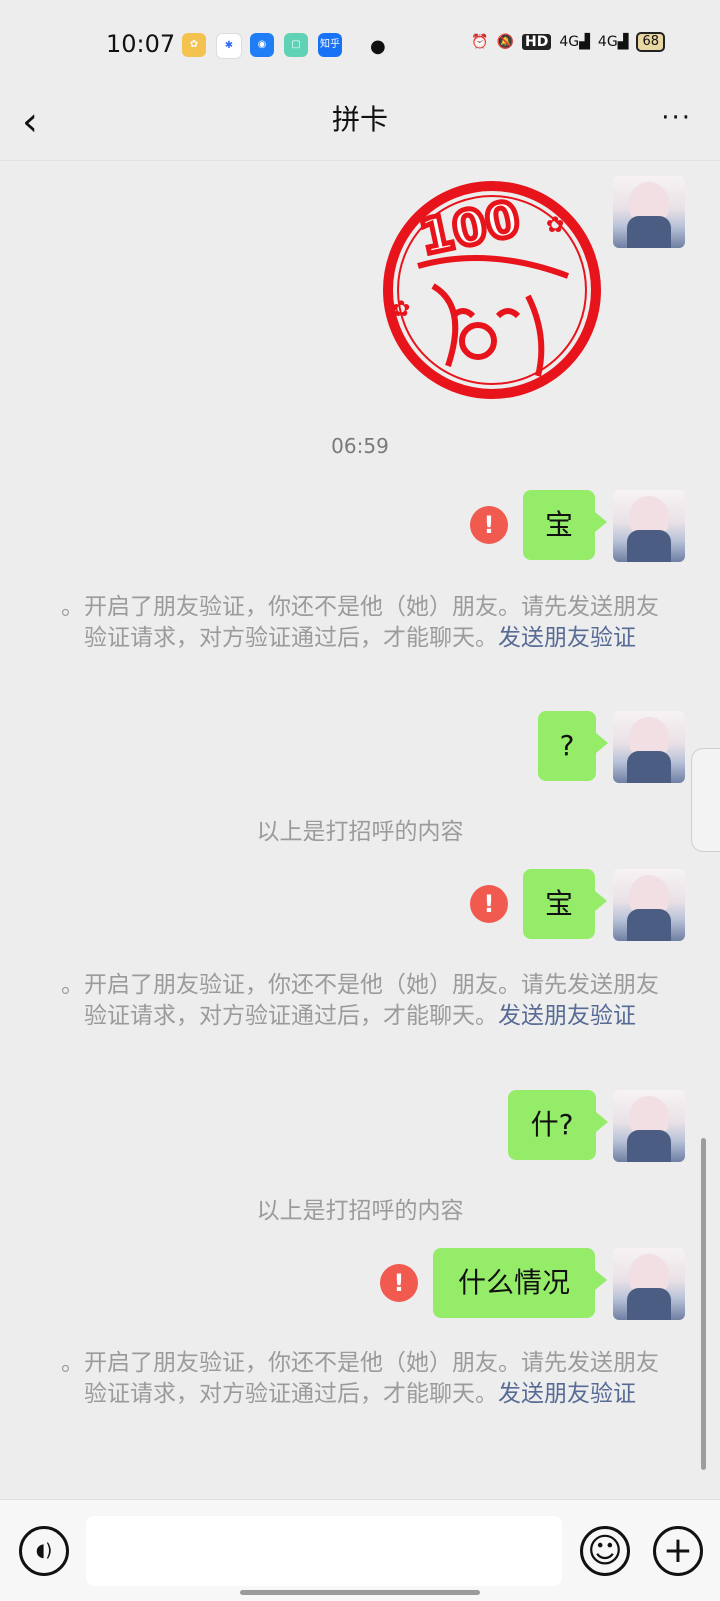  I want to click on status-bar: 10:07 ✿ ✱ ◉ ▢ 知乎 ● ⏰ 🔕 HD 4G▟ 4G▟ 68, so click(360, 46).